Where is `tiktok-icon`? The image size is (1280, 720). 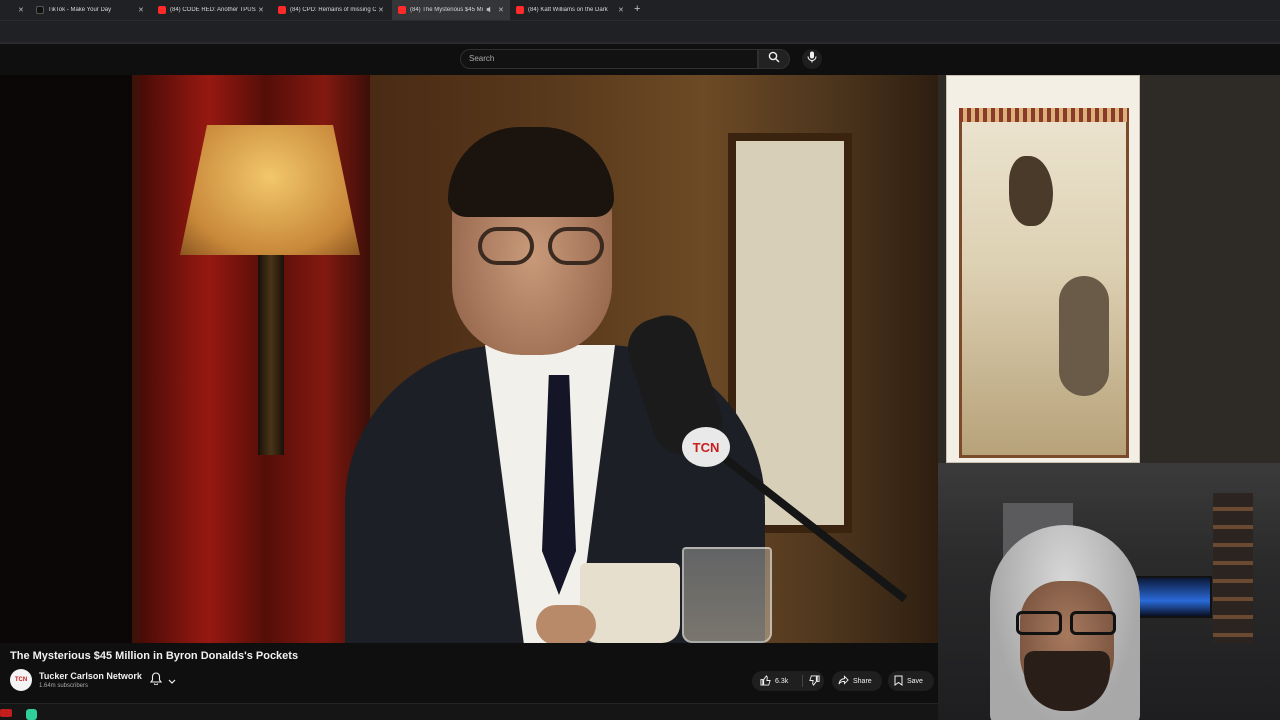
tiktok-icon is located at coordinates (40, 10).